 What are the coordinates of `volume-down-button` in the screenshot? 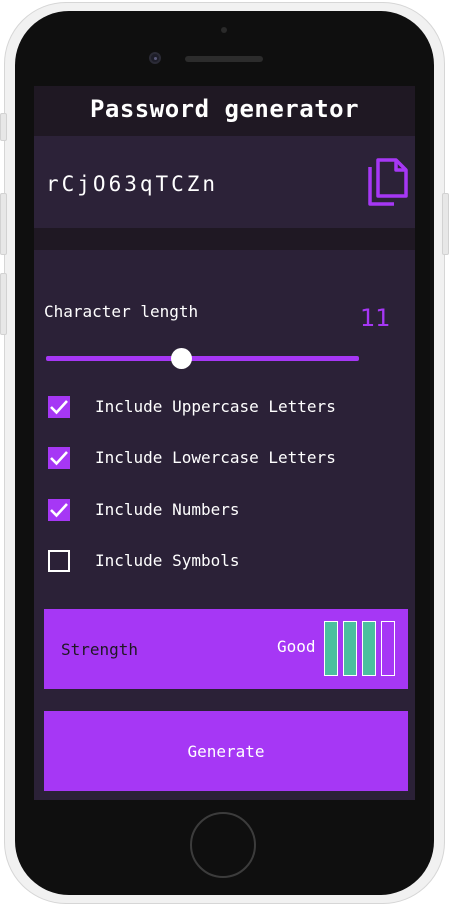 It's located at (3, 304).